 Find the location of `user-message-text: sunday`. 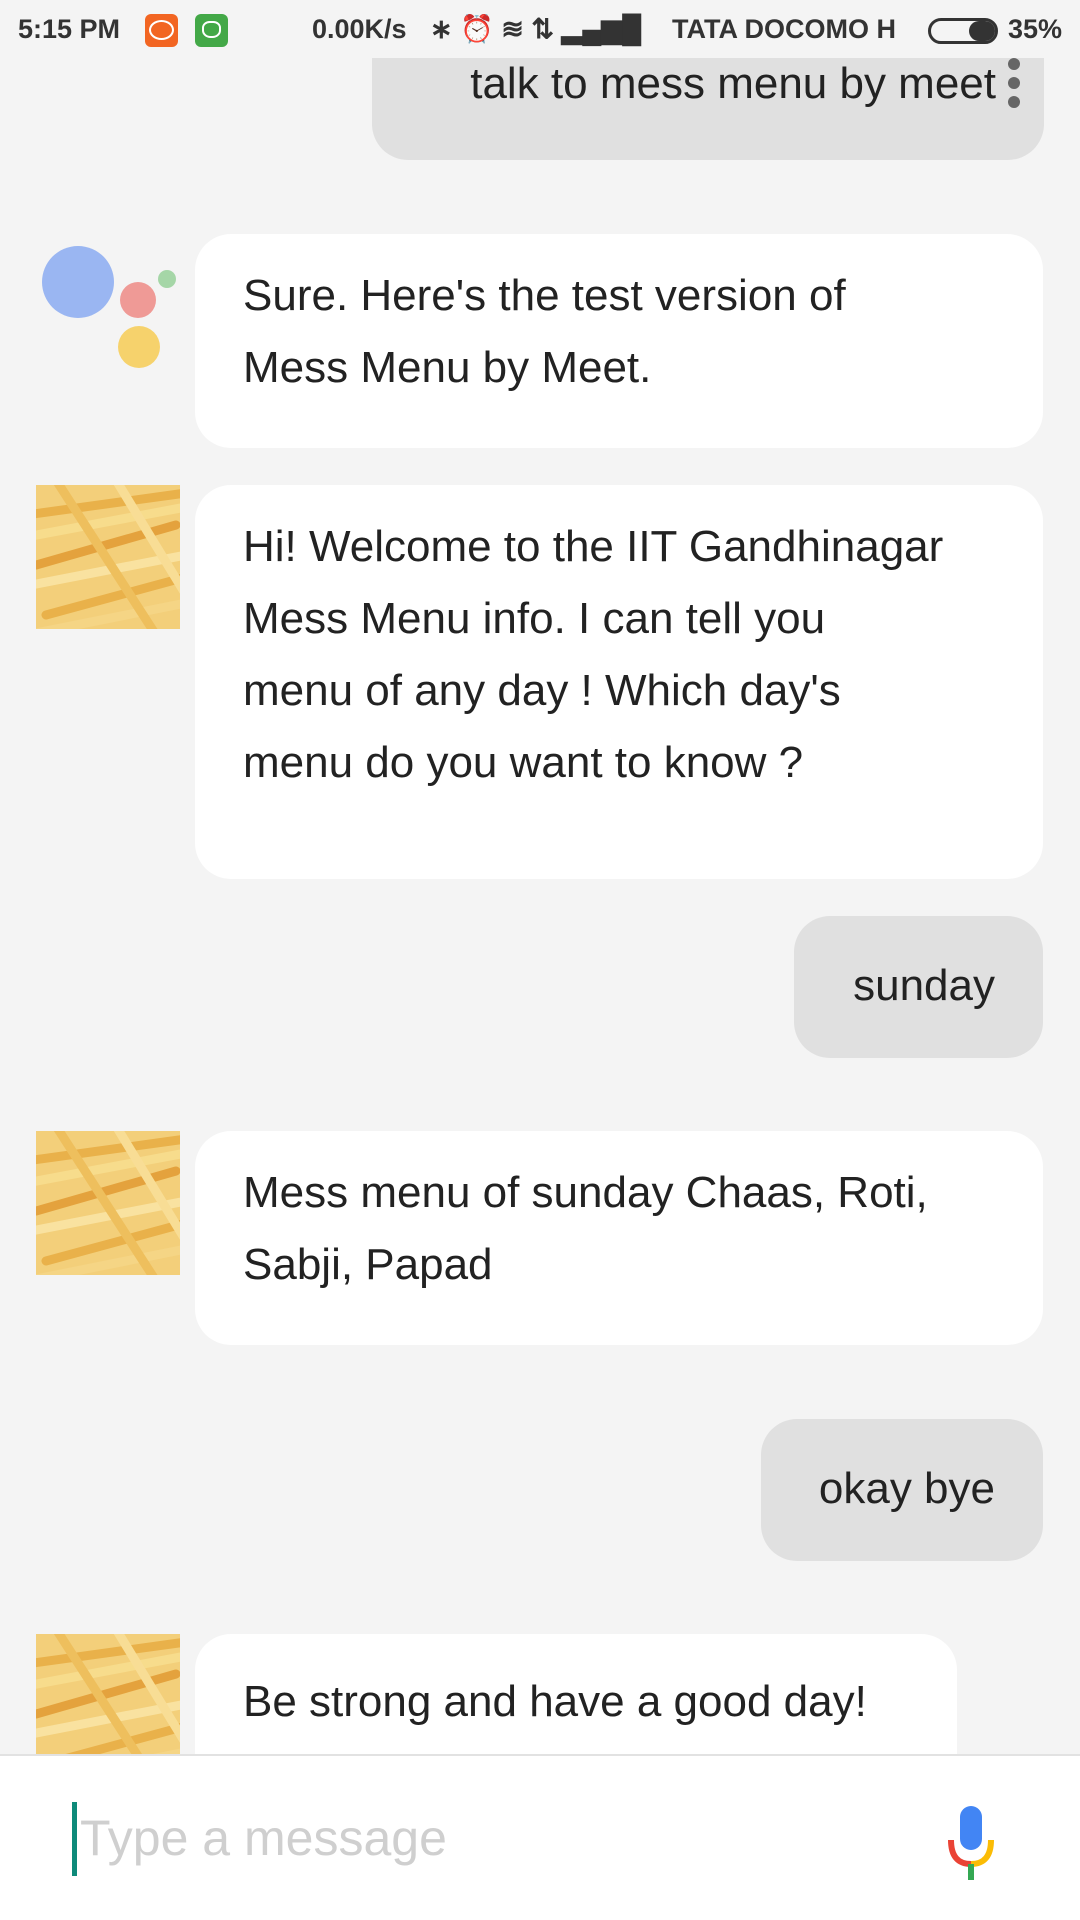

user-message-text: sunday is located at coordinates (924, 985).